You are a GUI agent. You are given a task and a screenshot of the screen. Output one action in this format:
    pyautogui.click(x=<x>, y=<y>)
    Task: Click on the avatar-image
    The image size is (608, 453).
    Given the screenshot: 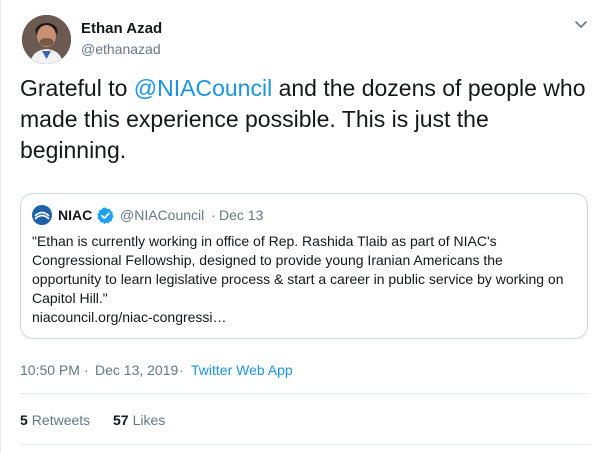 What is the action you would take?
    pyautogui.click(x=46, y=39)
    